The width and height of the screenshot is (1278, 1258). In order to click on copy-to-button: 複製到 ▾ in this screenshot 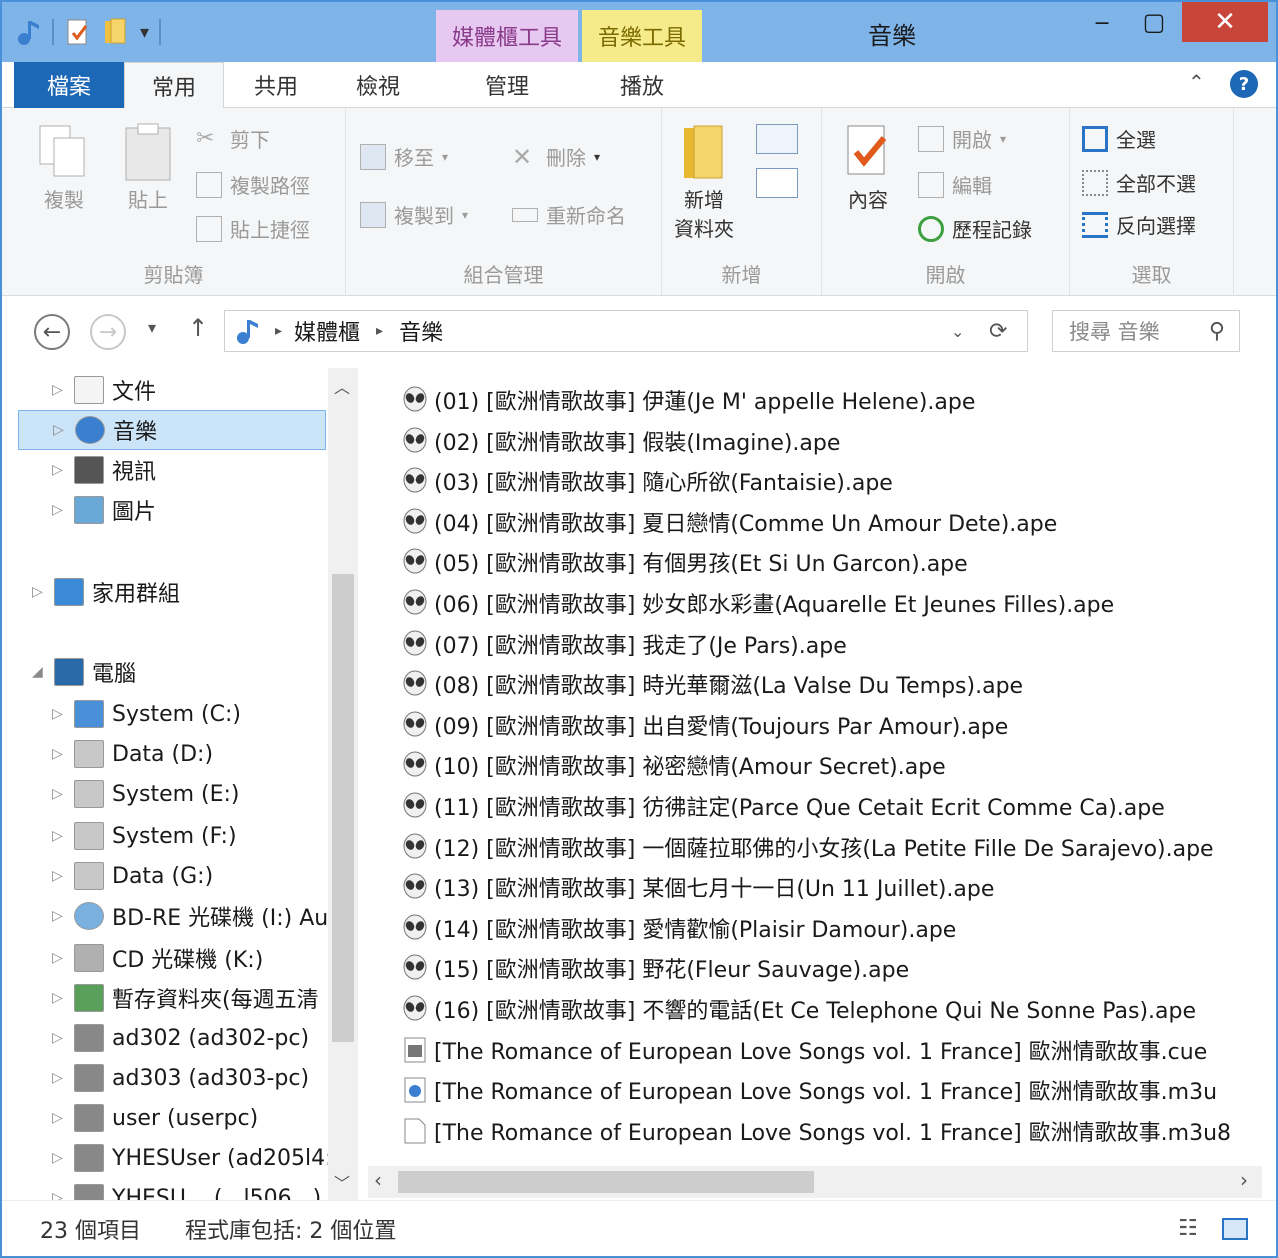, I will do `click(414, 214)`.